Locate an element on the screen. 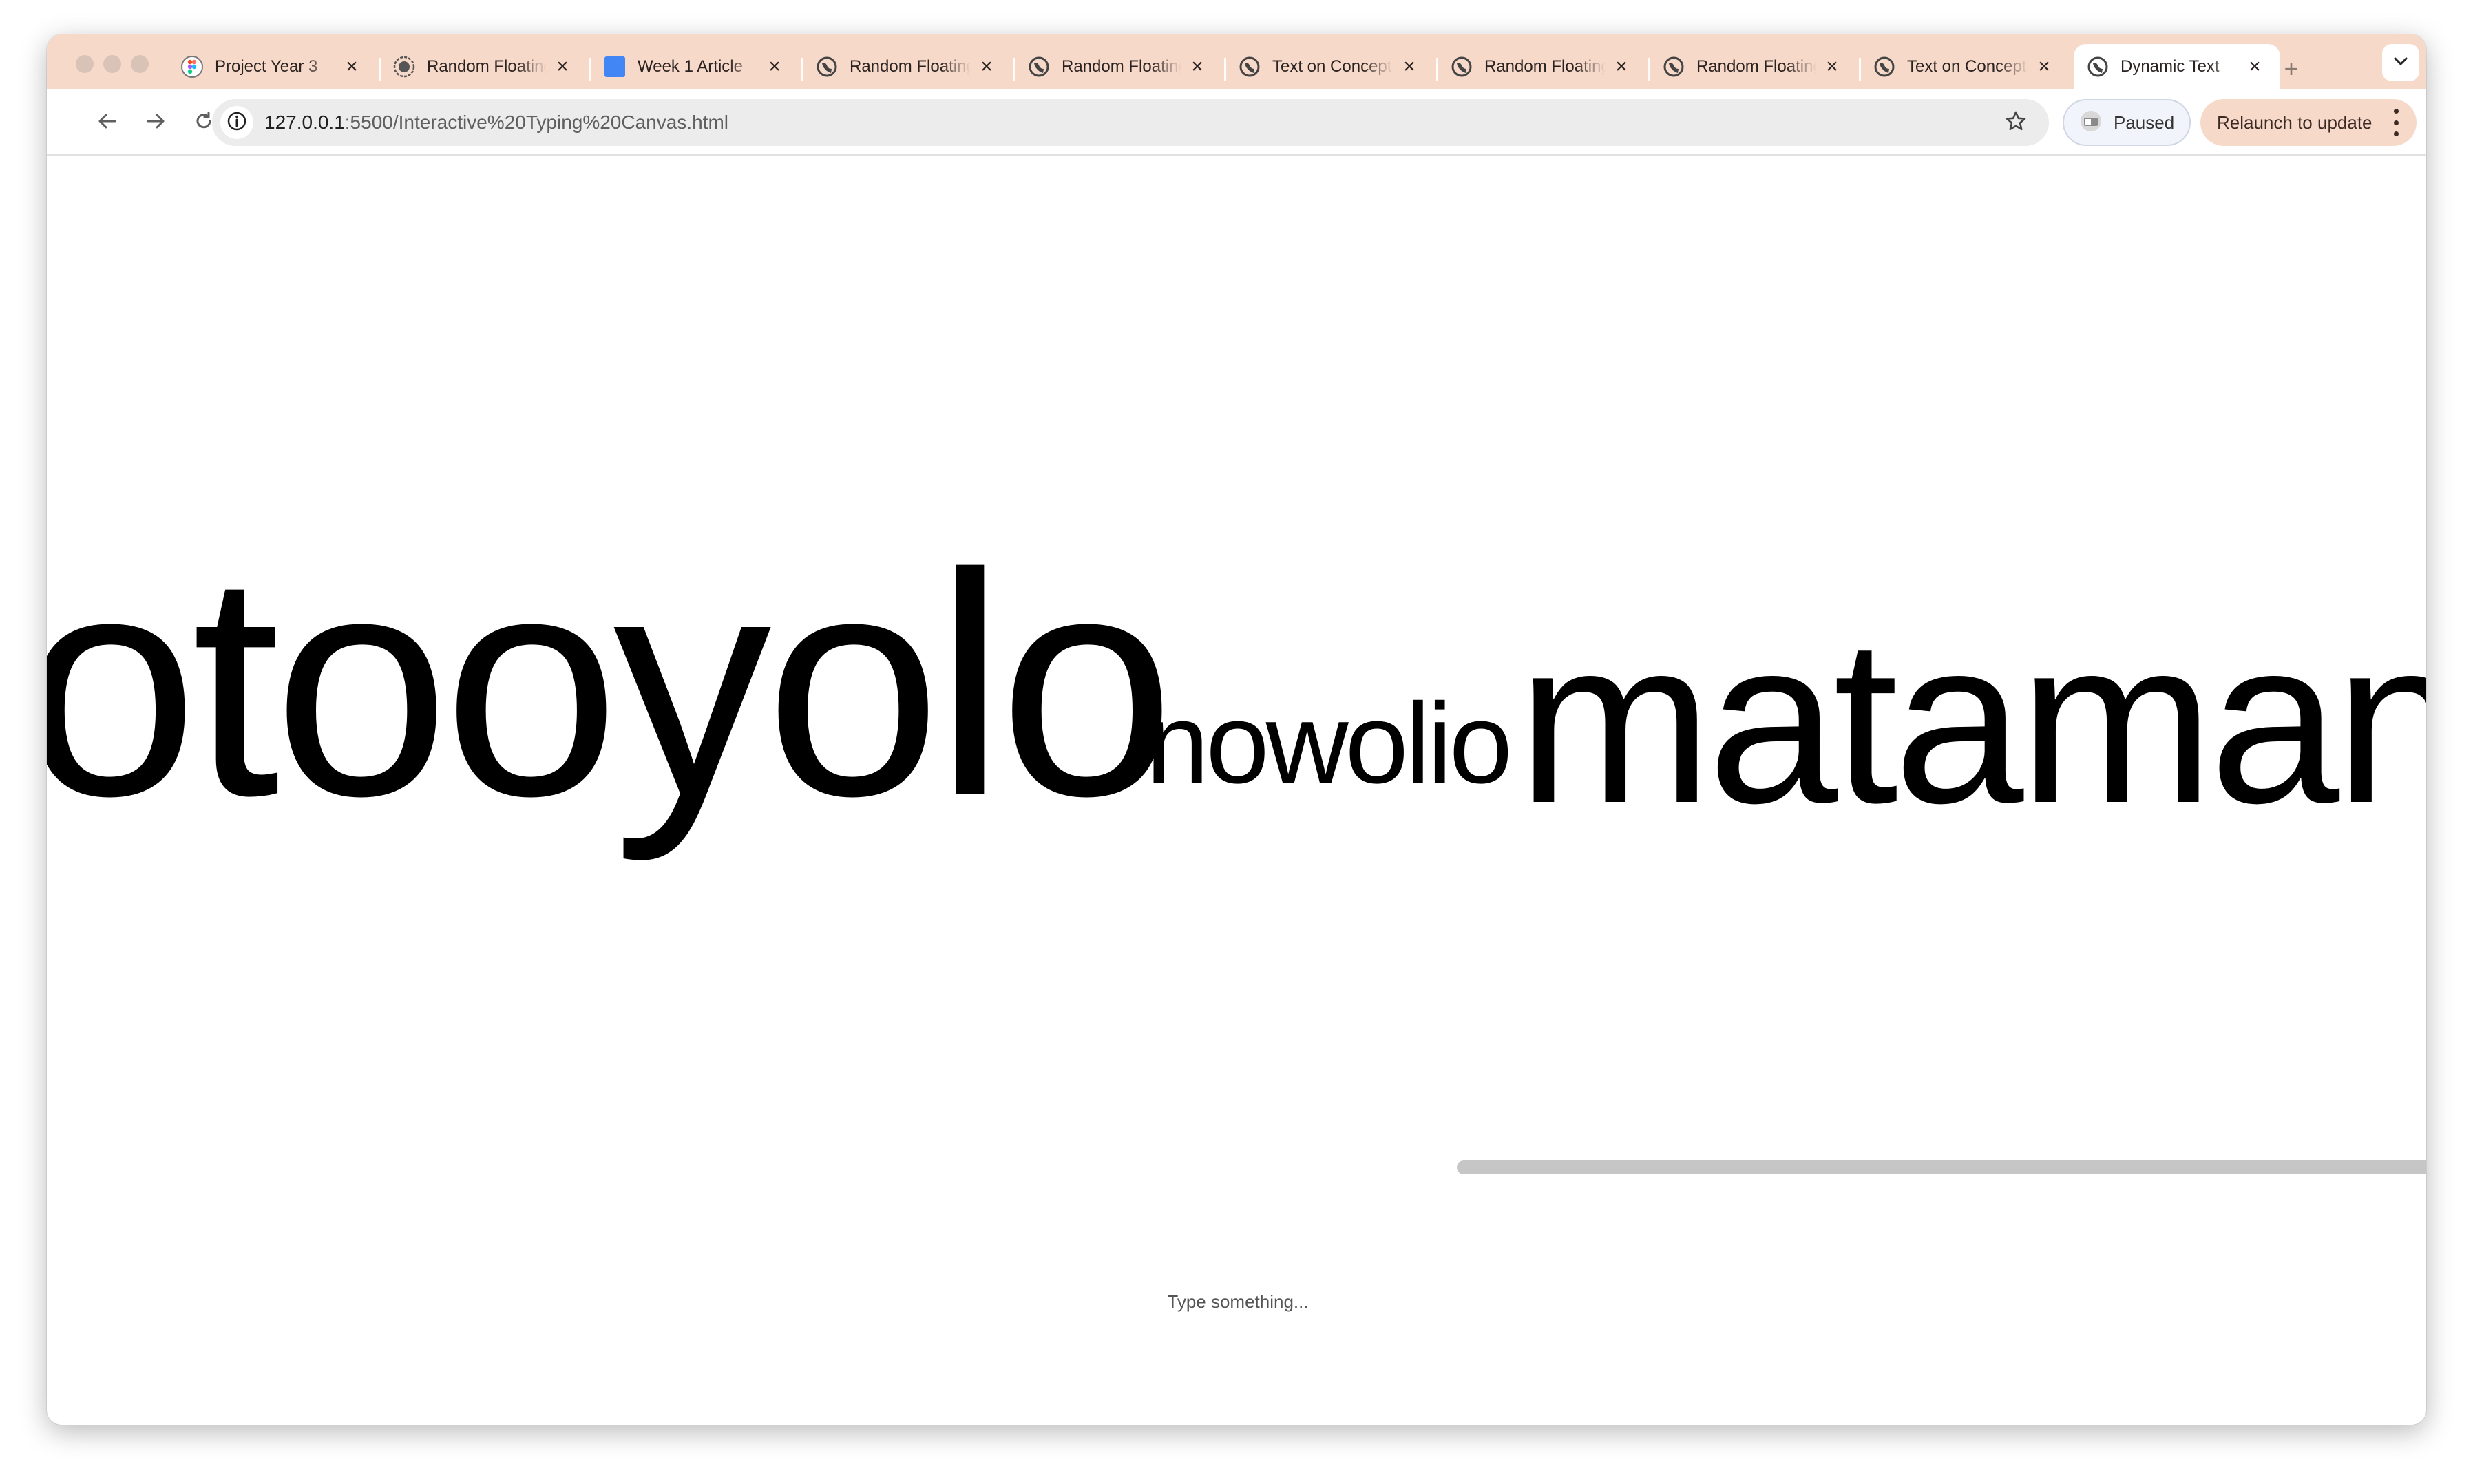 The width and height of the screenshot is (2473, 1484). tab-search-button is located at coordinates (2400, 62).